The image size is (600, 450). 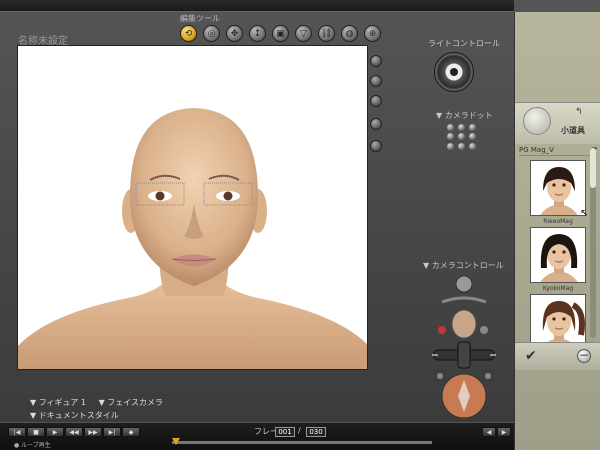 I want to click on camera-dots, so click(x=462, y=137).